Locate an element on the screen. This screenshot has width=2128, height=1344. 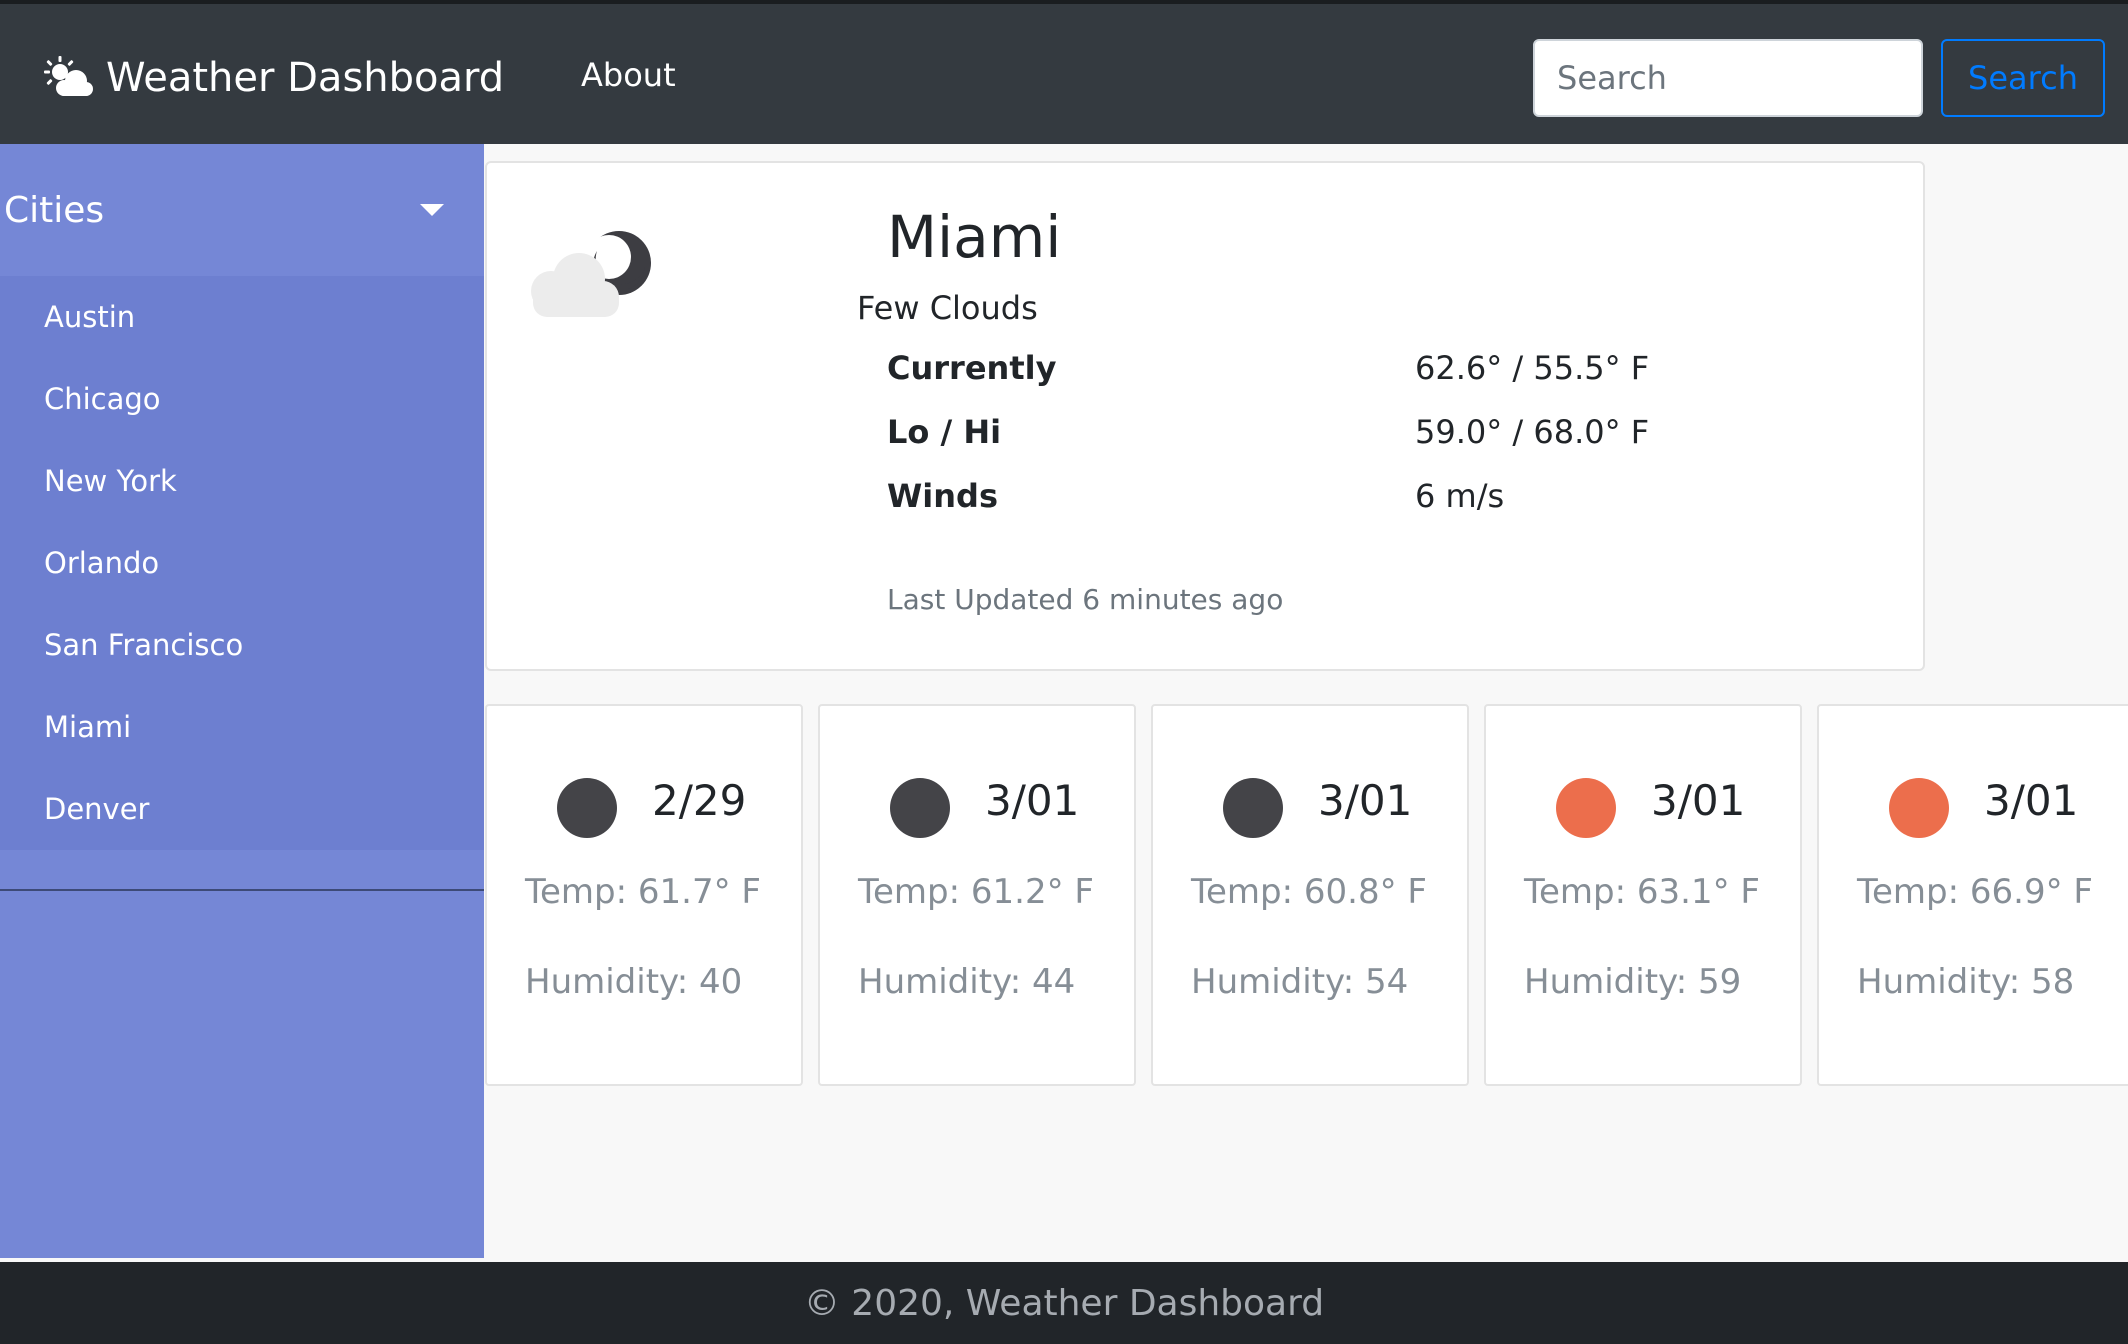
last-updated-text: Last Updated 6 minutes ago is located at coordinates (1085, 599).